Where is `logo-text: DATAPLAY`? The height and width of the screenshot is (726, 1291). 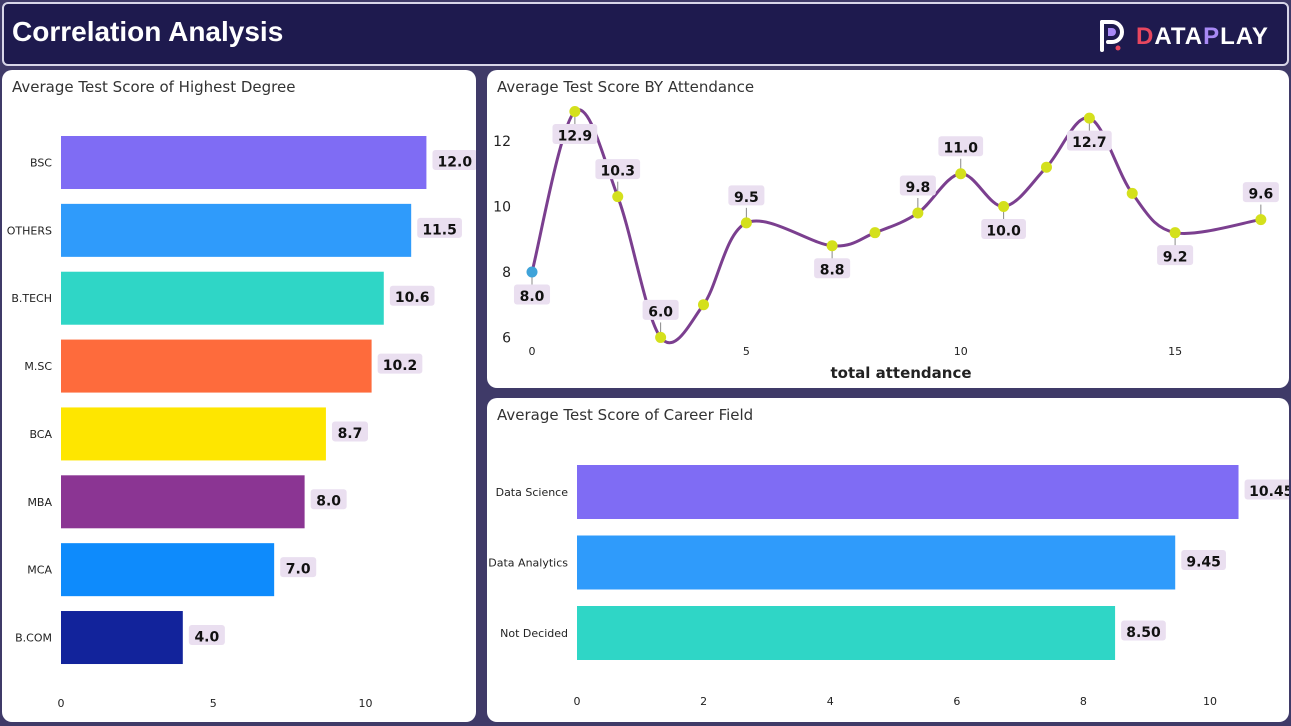 logo-text: DATAPLAY is located at coordinates (1202, 37).